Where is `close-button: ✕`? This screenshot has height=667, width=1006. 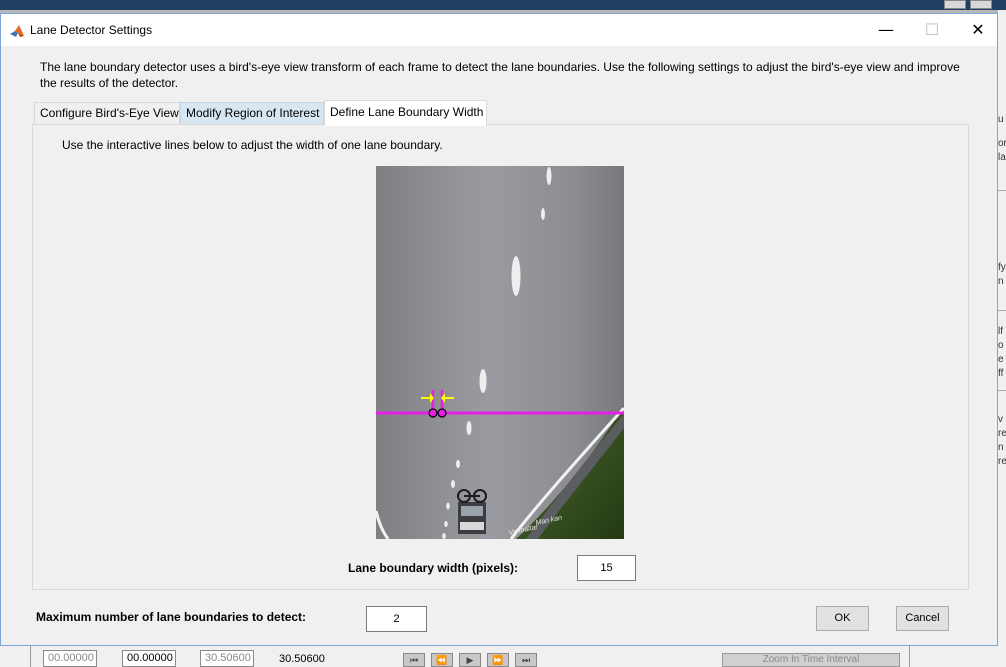 close-button: ✕ is located at coordinates (978, 31).